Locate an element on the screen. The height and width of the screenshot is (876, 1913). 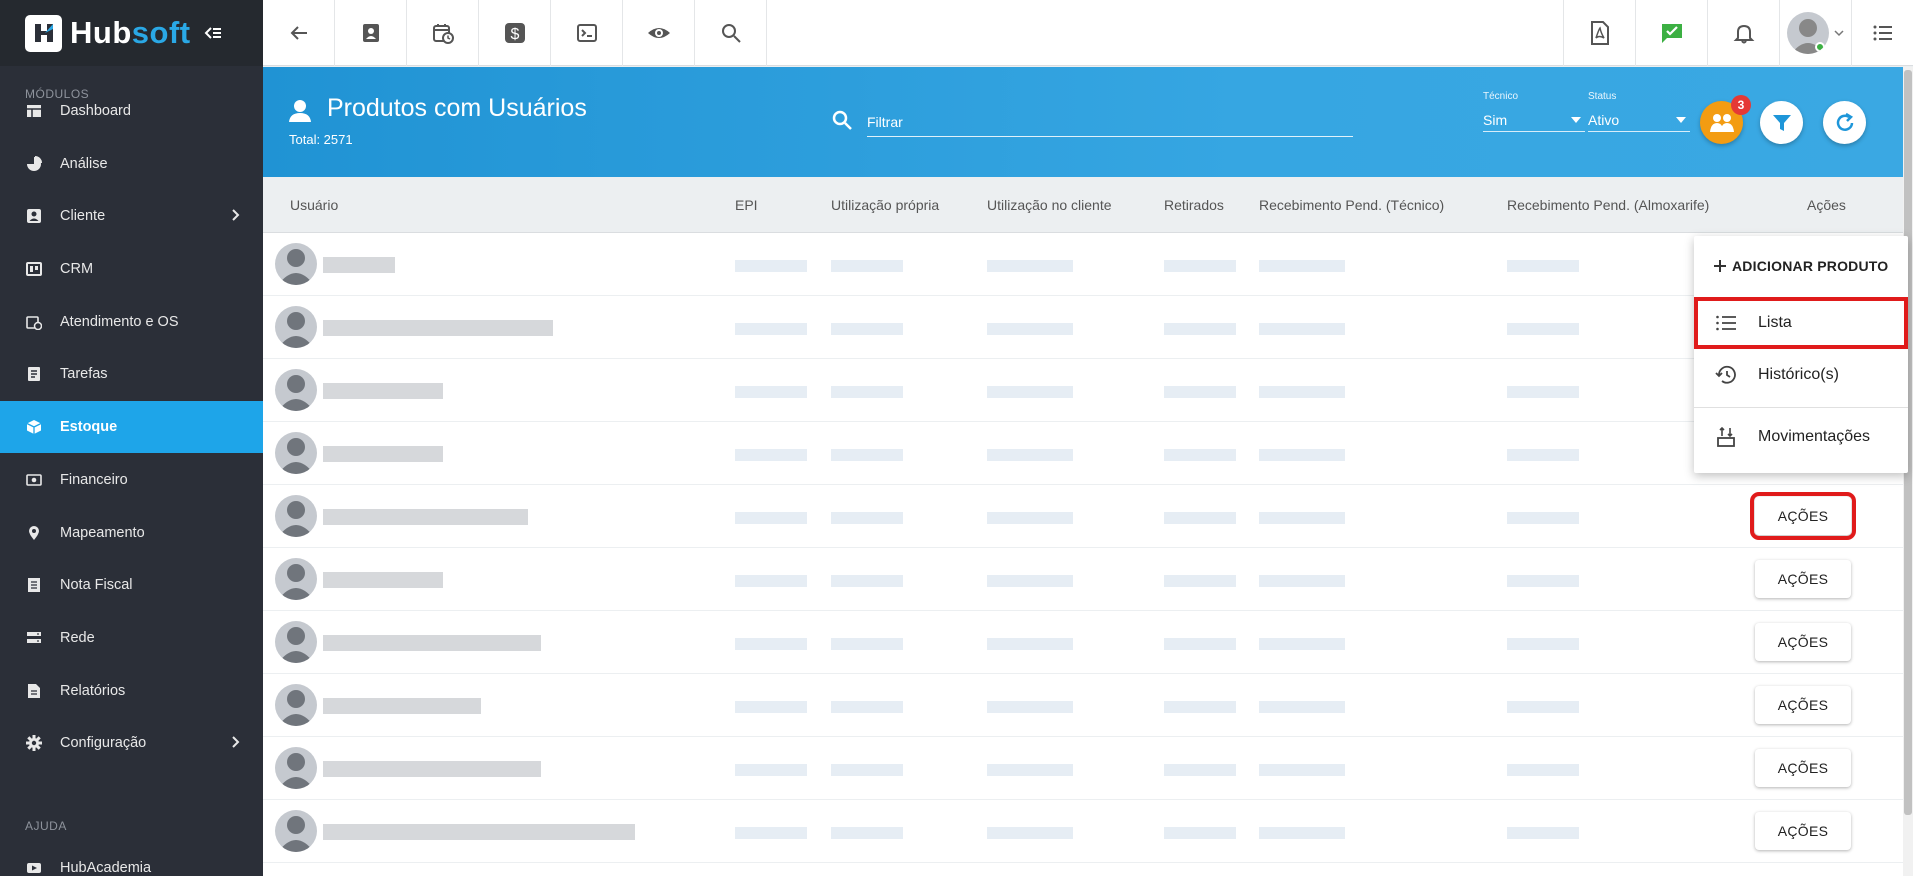
menu-item-lista: Lista is located at coordinates (1801, 323).